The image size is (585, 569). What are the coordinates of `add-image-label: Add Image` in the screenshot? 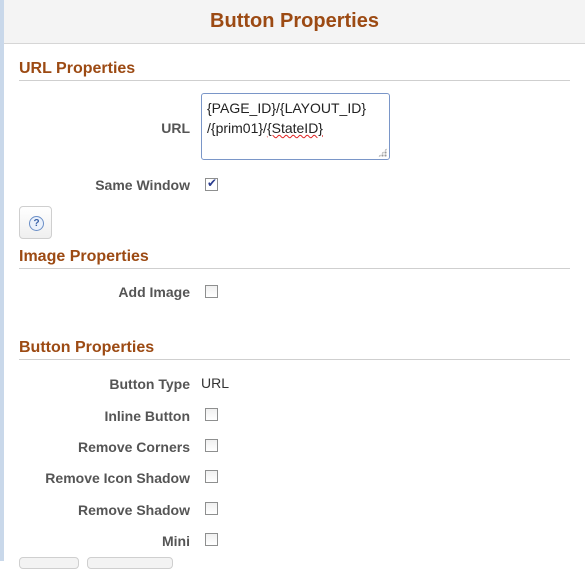 It's located at (154, 292).